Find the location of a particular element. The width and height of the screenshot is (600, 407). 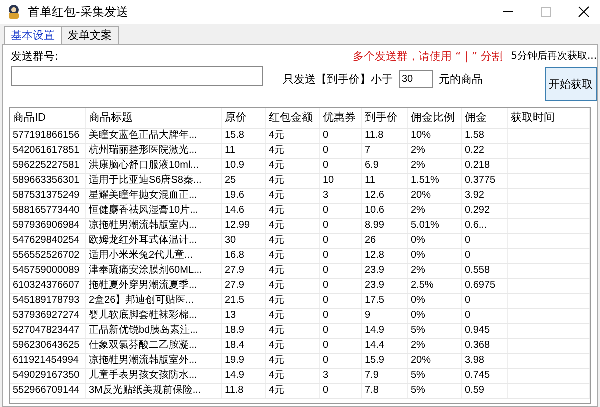

tab: 发单文案 is located at coordinates (90, 35).